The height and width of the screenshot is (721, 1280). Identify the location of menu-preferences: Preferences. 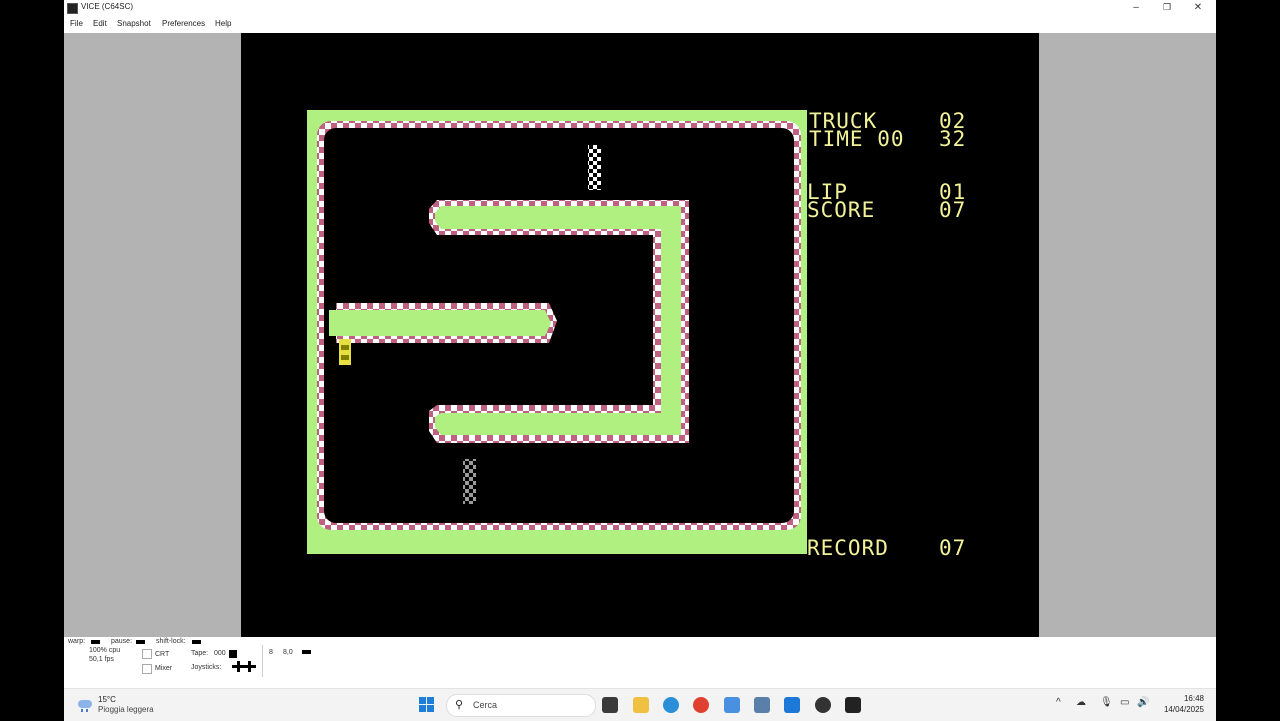
(183, 23).